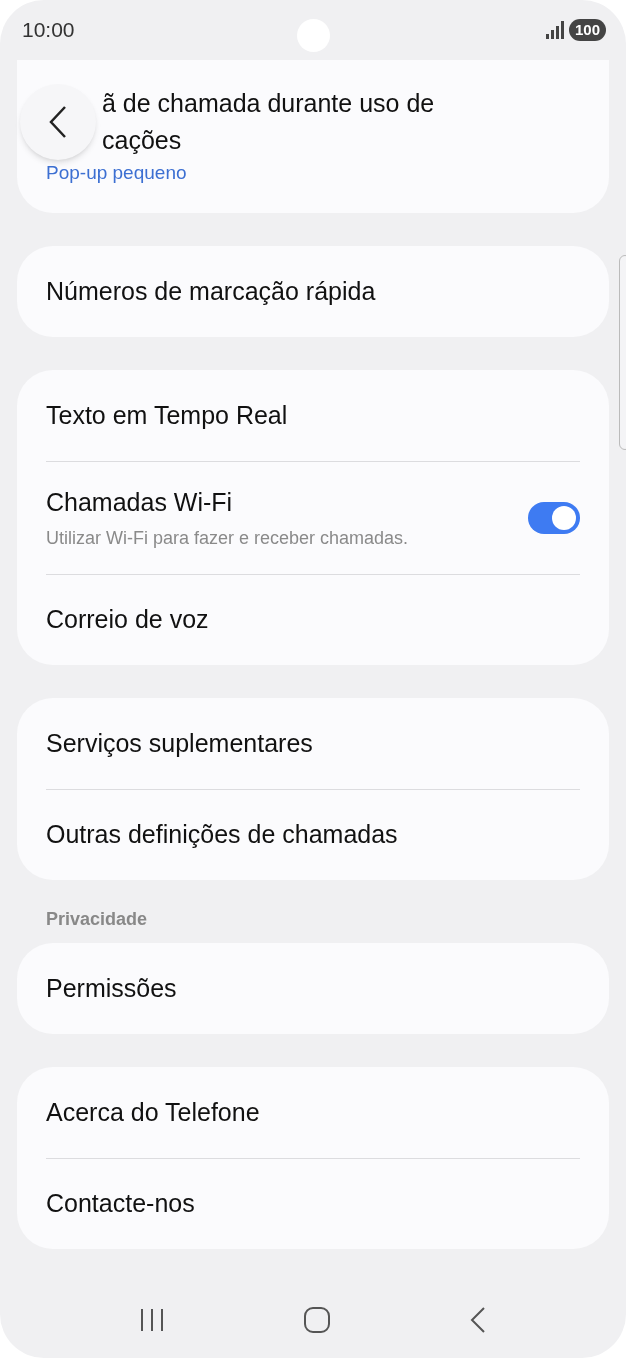  I want to click on back-icon, so click(58, 122).